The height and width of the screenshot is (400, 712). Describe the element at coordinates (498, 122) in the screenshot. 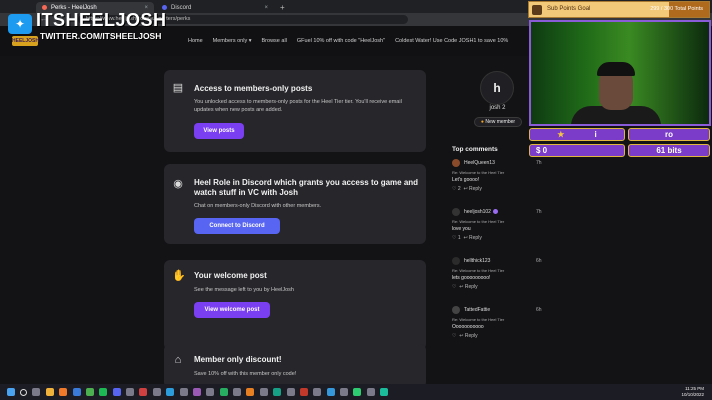

I see `new-member-badge: ● New member` at that location.